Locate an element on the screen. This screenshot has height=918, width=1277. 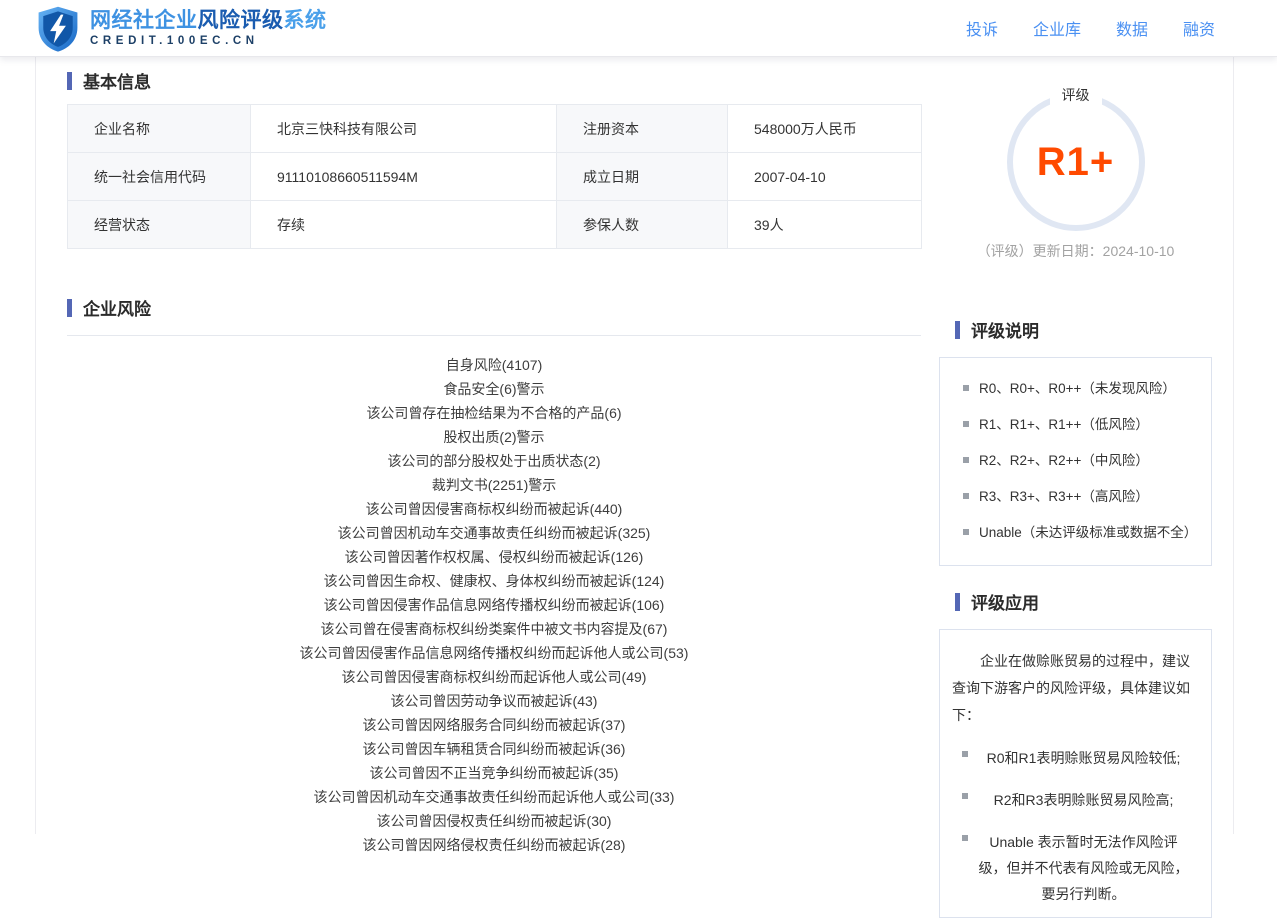
risk-item: 该公司曾因网络侵权责任纠纷而被起诉(28) is located at coordinates (494, 845).